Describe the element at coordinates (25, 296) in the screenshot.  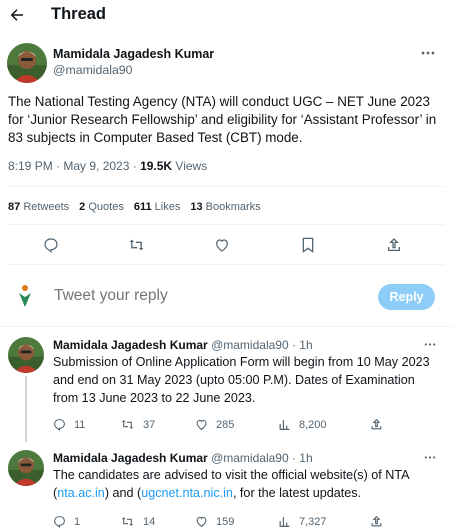
I see `brand-logo-icon` at that location.